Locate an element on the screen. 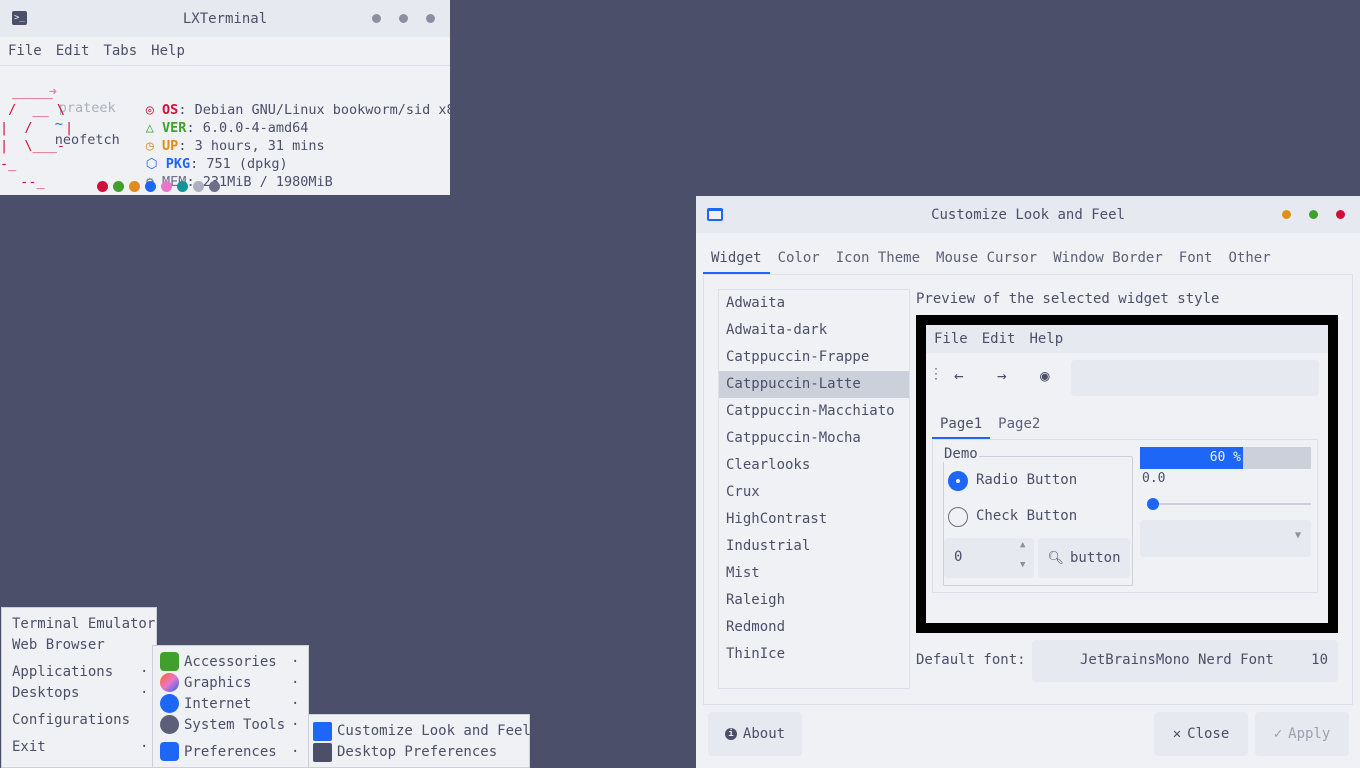  menu-item-customize-look: Customize Look and Feel is located at coordinates (434, 731).